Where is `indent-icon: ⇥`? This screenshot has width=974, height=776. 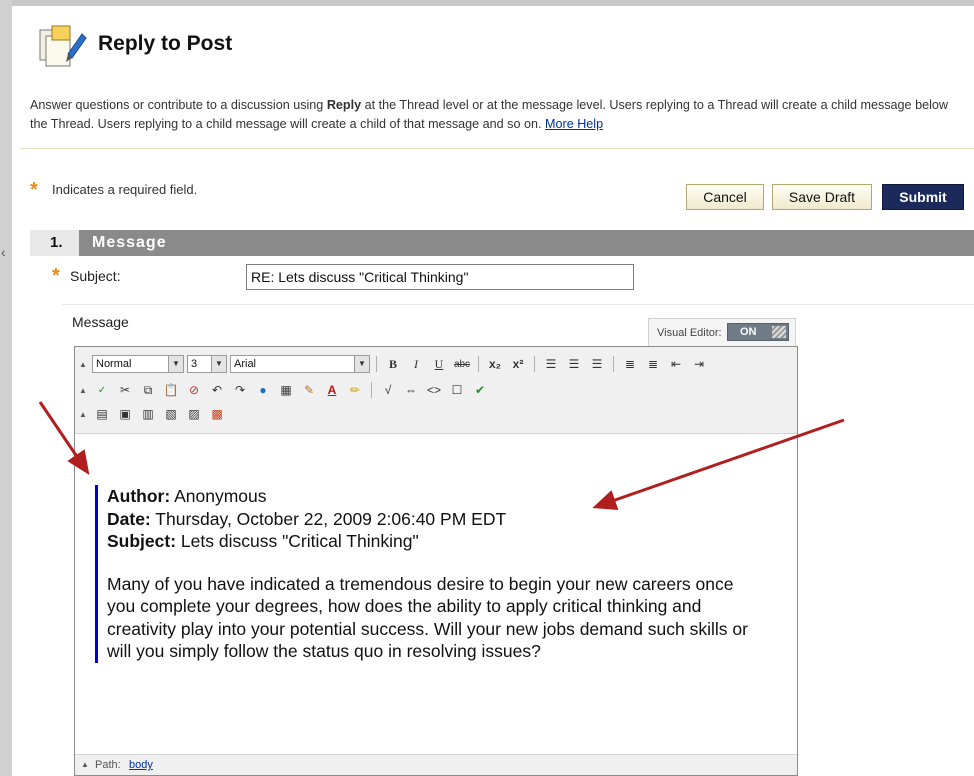
indent-icon: ⇥ is located at coordinates (699, 364).